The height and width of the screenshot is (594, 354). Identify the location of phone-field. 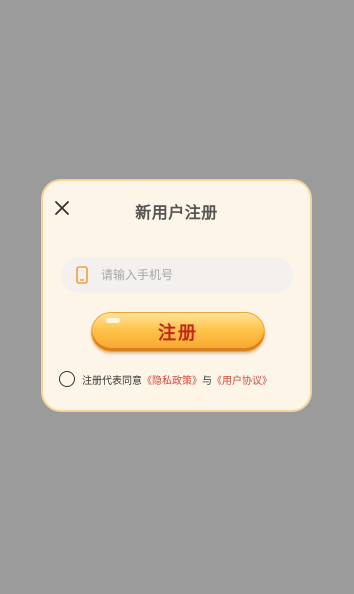
(177, 275).